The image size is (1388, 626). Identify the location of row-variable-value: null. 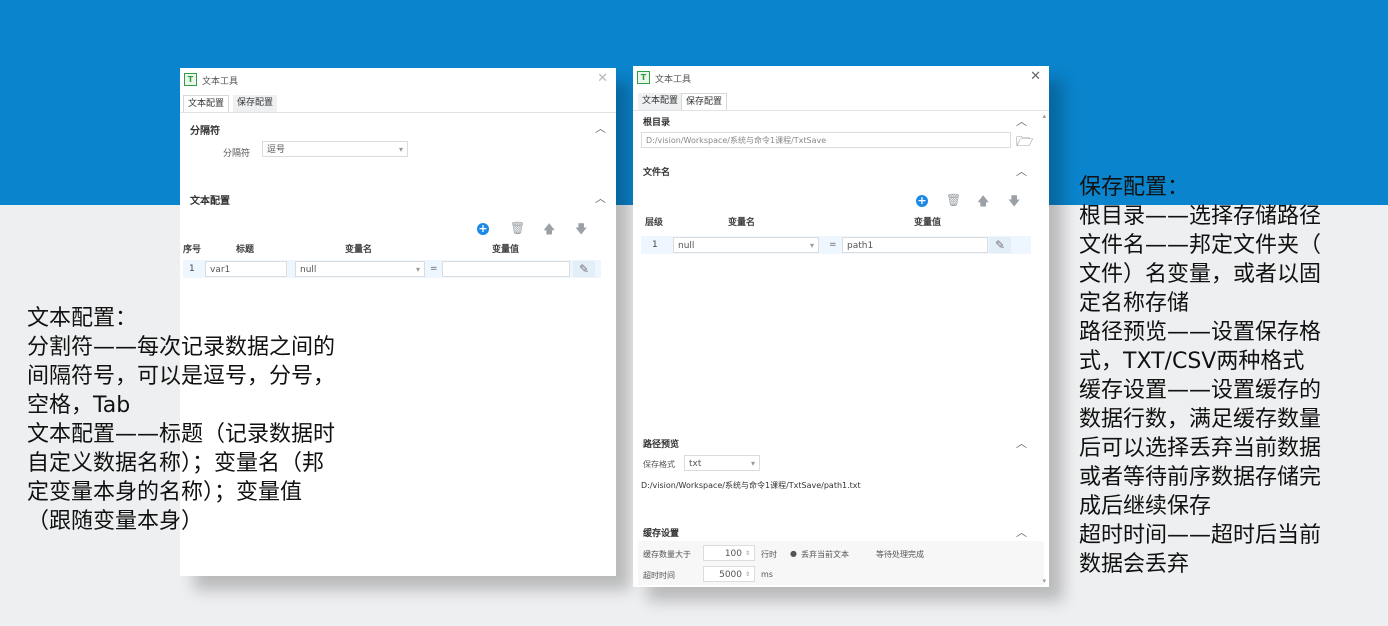
(308, 270).